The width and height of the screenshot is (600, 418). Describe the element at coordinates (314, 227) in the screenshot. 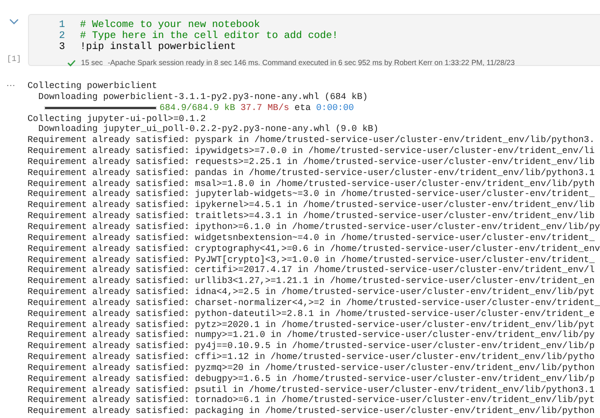

I see `output-line: Requirement already satisfied: ipython>=6.1.0 in /home/trusted-service-user/cluster-env/trident_env/lib/py` at that location.